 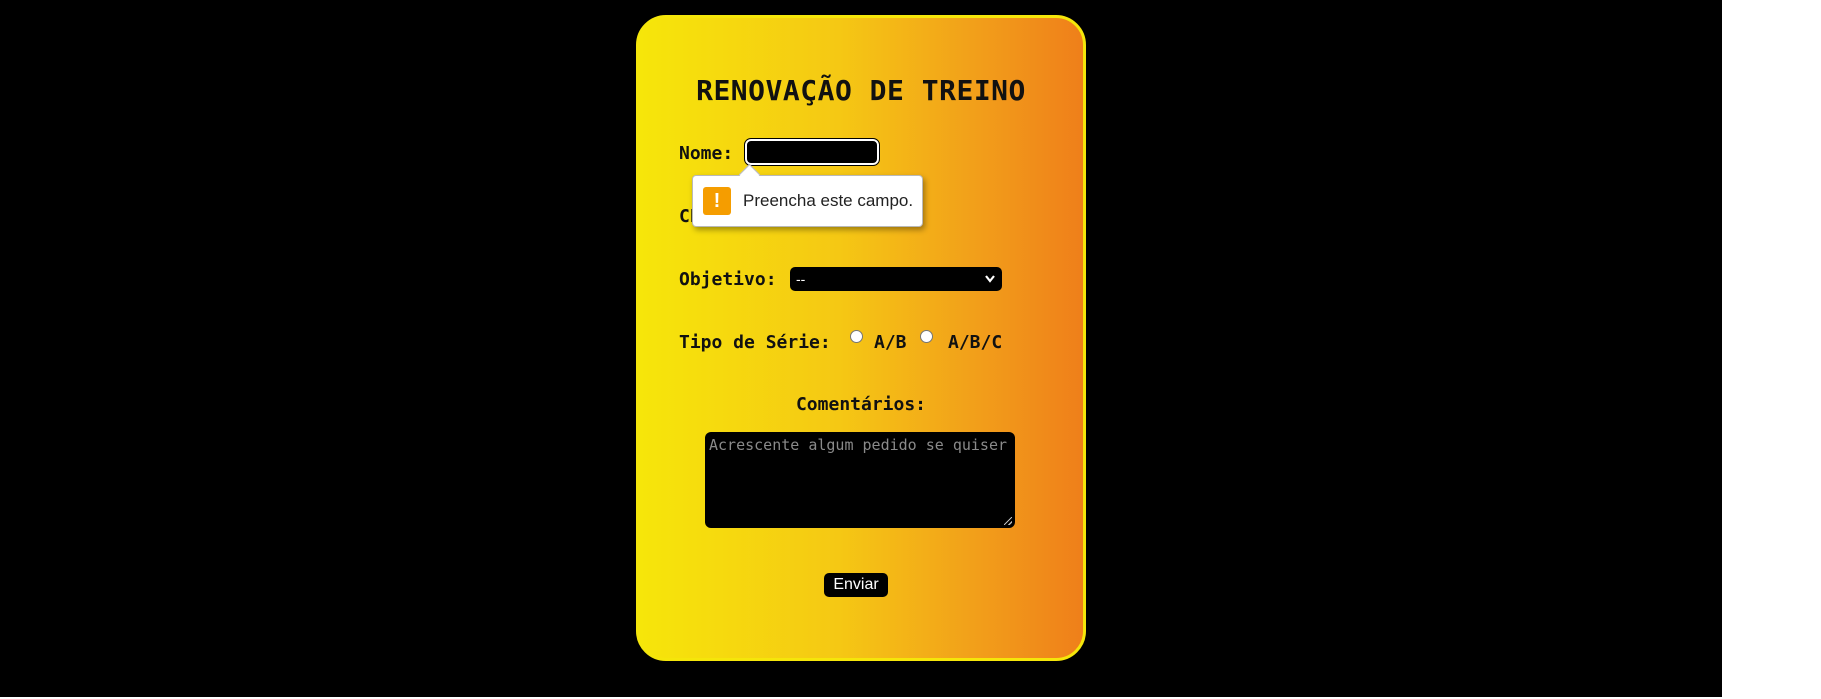 I want to click on comentarios-textarea: Acrescente algum pedido se quiser, so click(x=860, y=480).